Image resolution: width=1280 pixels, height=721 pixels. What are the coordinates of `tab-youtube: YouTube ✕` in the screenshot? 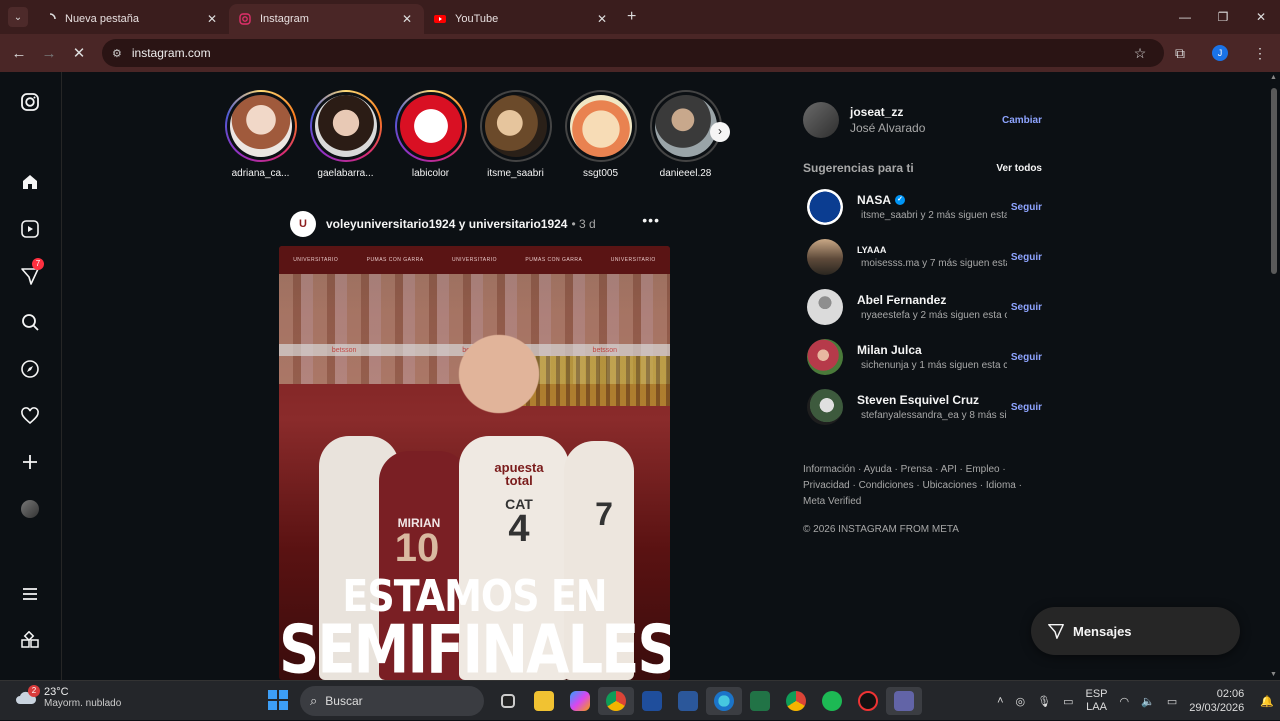 It's located at (521, 19).